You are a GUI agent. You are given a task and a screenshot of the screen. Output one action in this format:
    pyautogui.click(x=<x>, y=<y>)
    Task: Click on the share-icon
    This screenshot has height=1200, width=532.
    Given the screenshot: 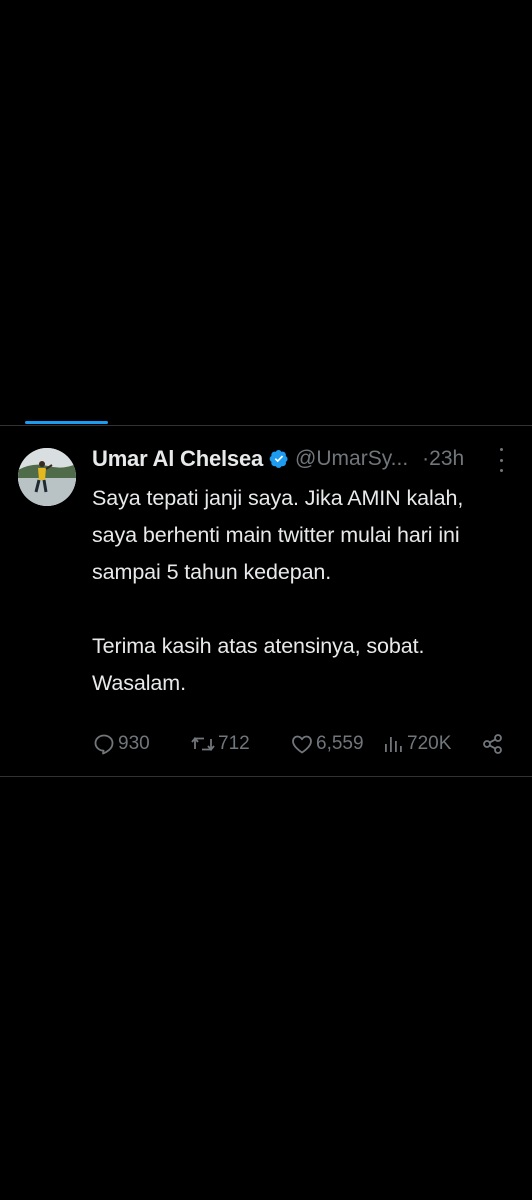 What is the action you would take?
    pyautogui.click(x=492, y=744)
    